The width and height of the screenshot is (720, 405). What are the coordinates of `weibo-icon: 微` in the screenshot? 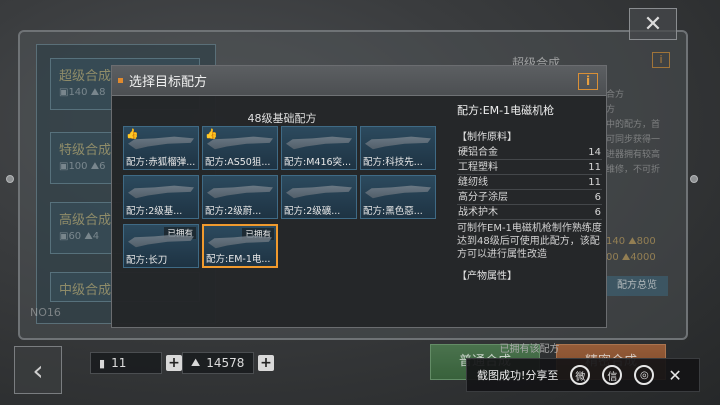 It's located at (580, 375).